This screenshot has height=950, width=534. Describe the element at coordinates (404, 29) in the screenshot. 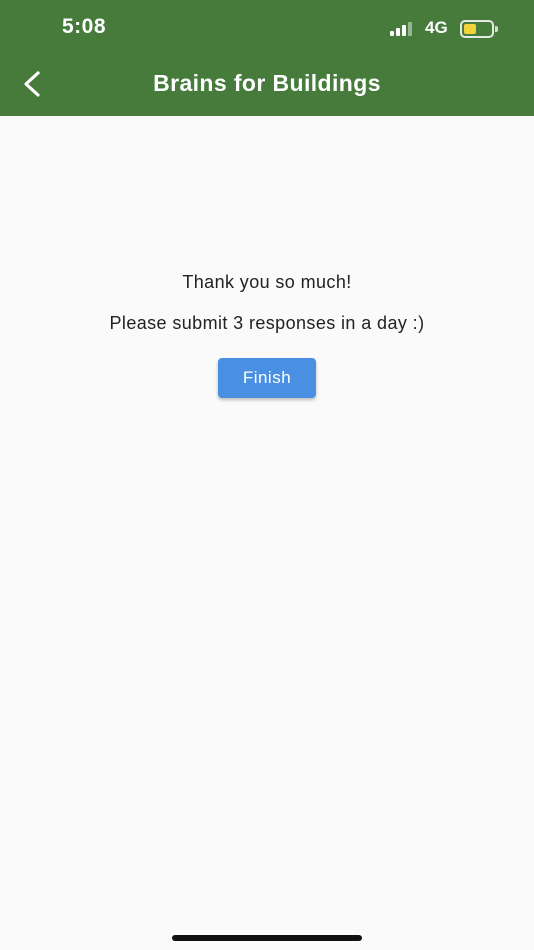

I see `signal-strength-icon` at that location.